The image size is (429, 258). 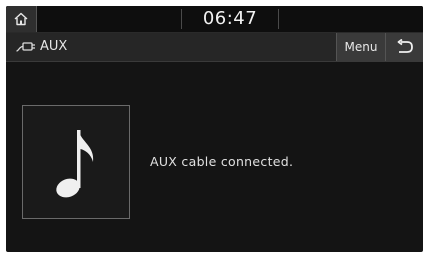 I want to click on home-button, so click(x=21, y=19).